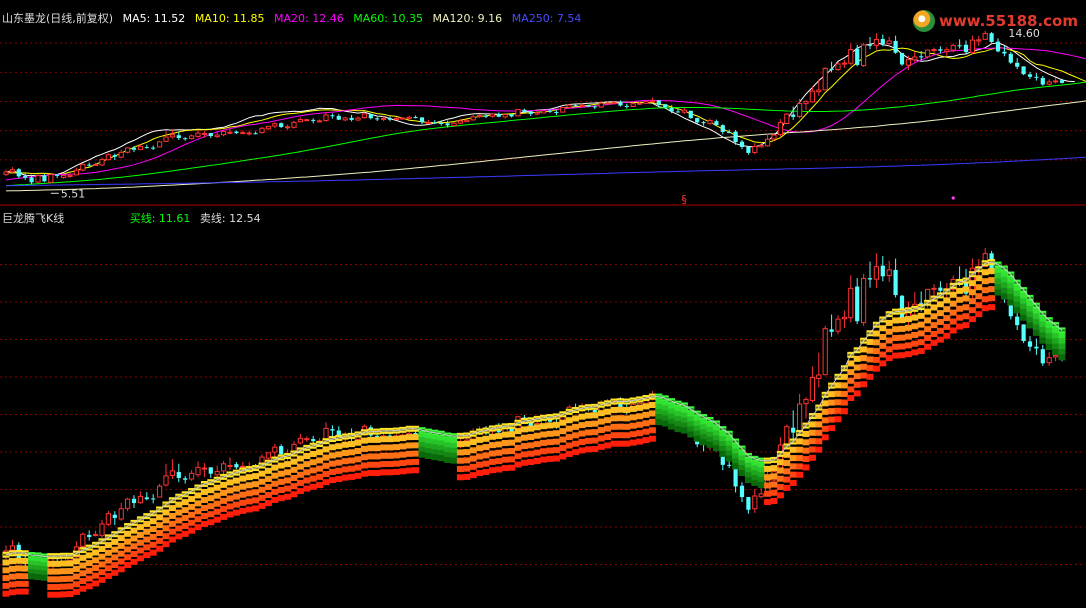 This screenshot has height=608, width=1086. What do you see at coordinates (33, 218) in the screenshot?
I see `indicator-title: 巨龙腾飞K线` at bounding box center [33, 218].